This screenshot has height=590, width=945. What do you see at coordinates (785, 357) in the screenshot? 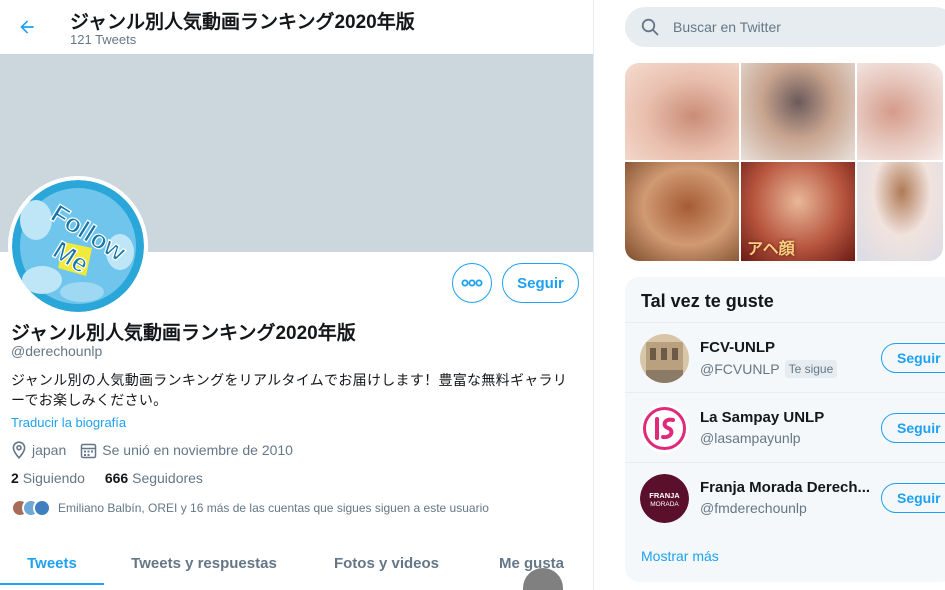
I see `suggestion-item: FCV-UNLP @FCVUNLP Te sigue Seguir` at bounding box center [785, 357].